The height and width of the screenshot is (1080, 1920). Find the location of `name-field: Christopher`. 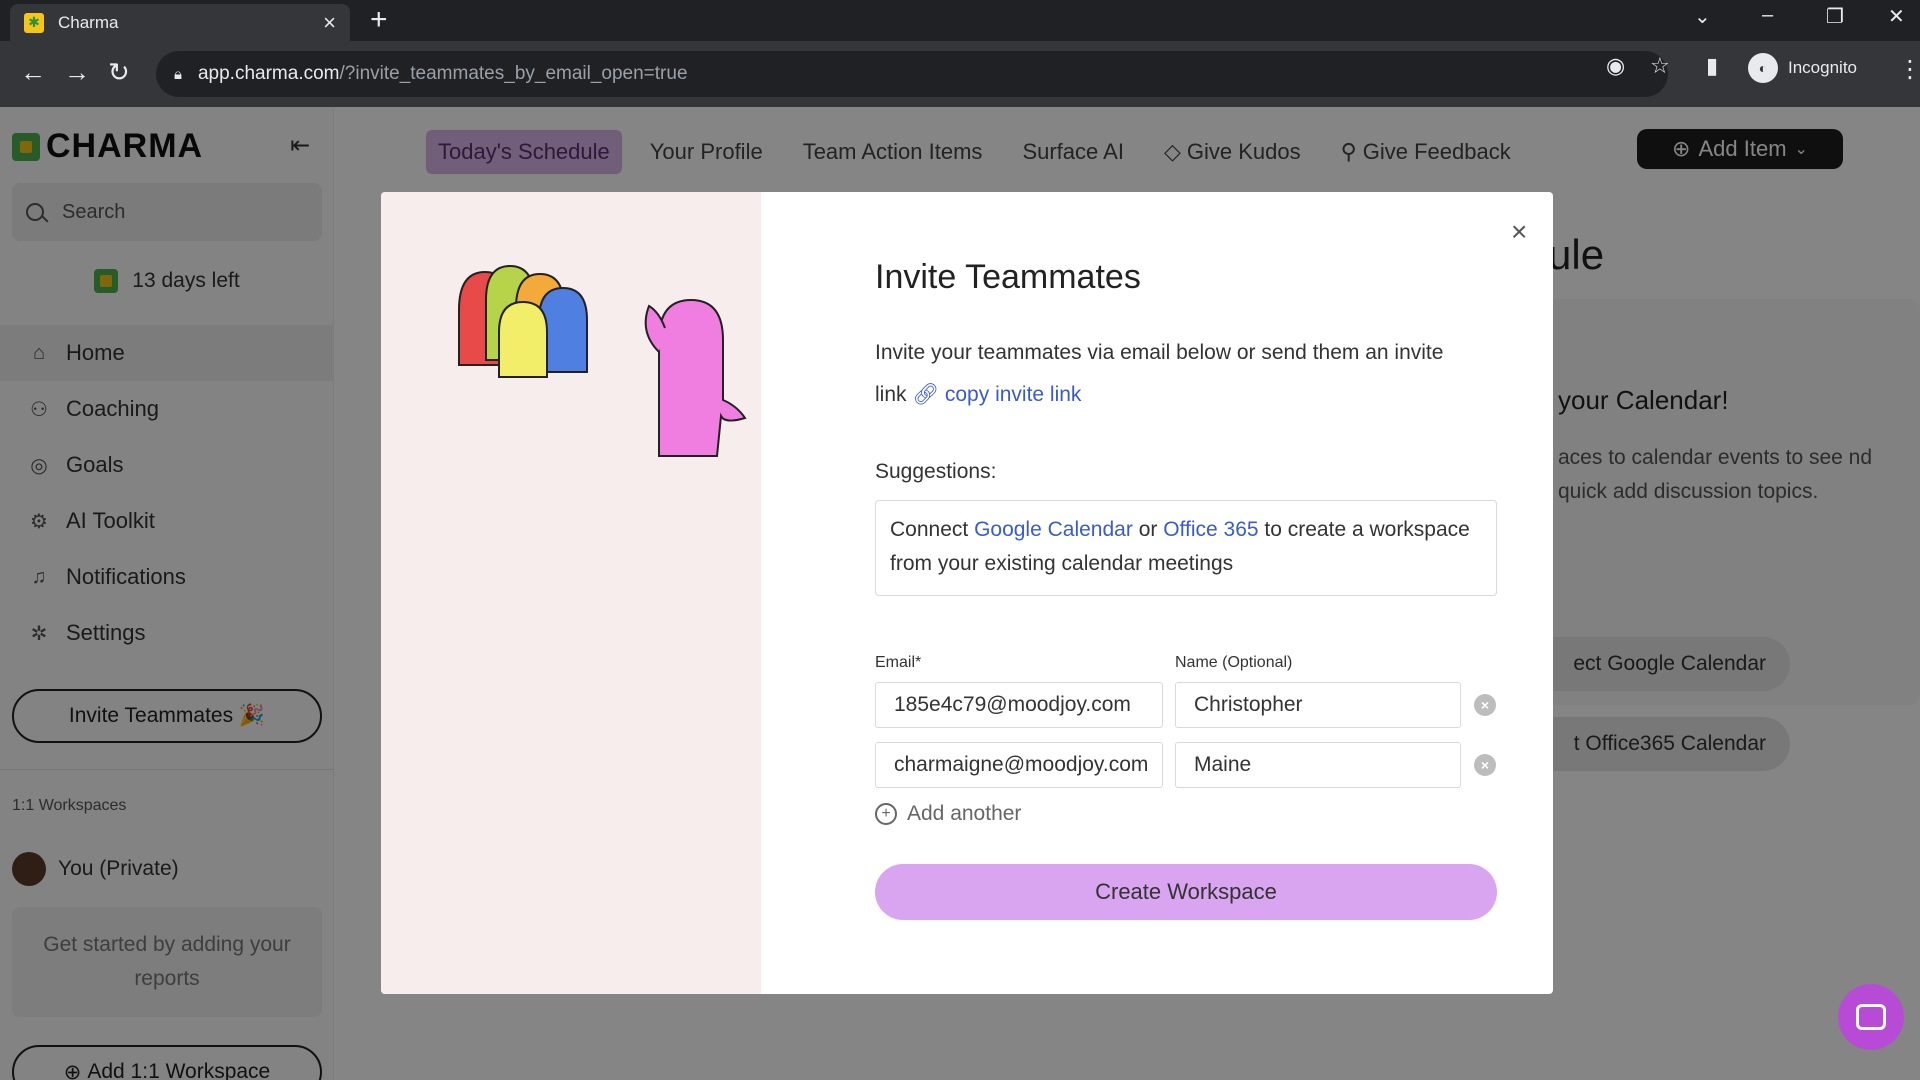

name-field: Christopher is located at coordinates (1318, 705).